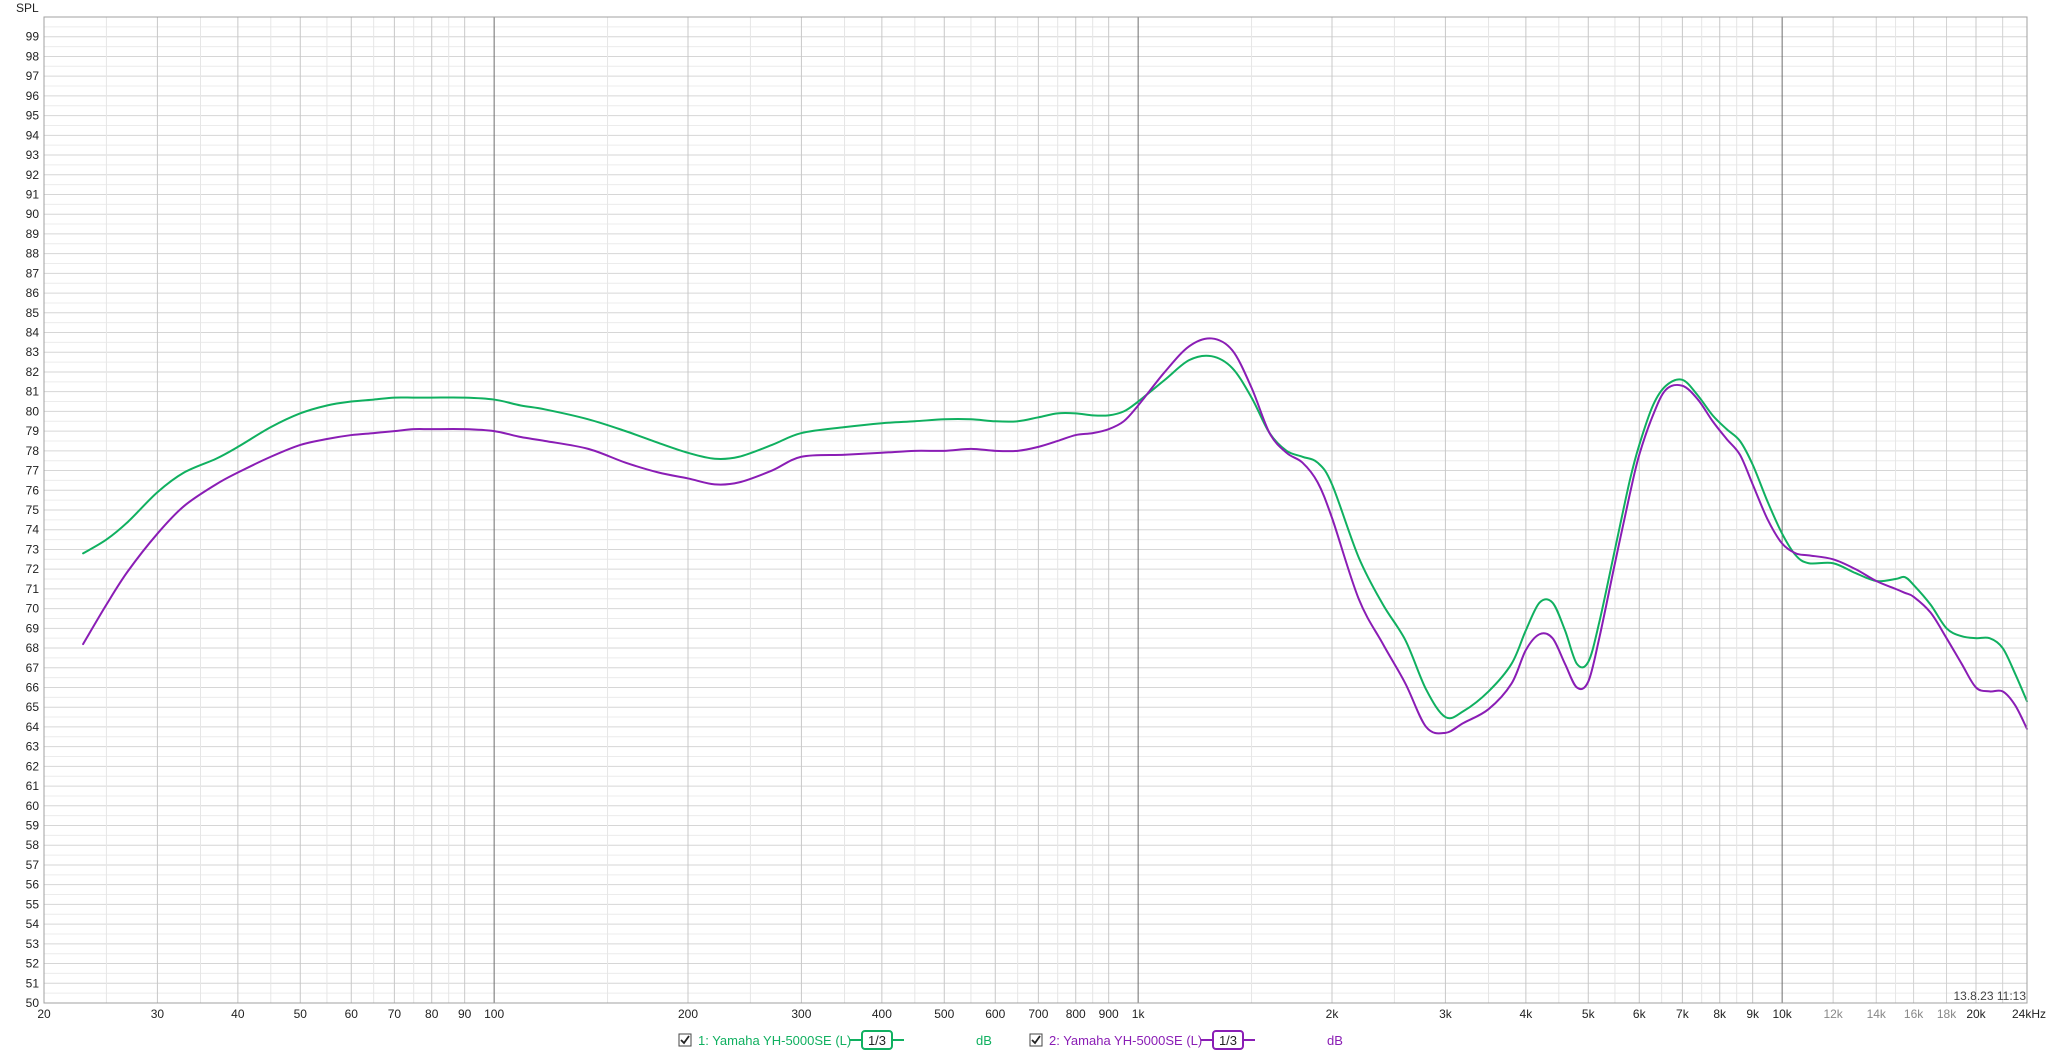 The height and width of the screenshot is (1059, 2048). What do you see at coordinates (774, 1040) in the screenshot?
I see `series-1-label: 1: Yamaha YH-5000SE (L)` at bounding box center [774, 1040].